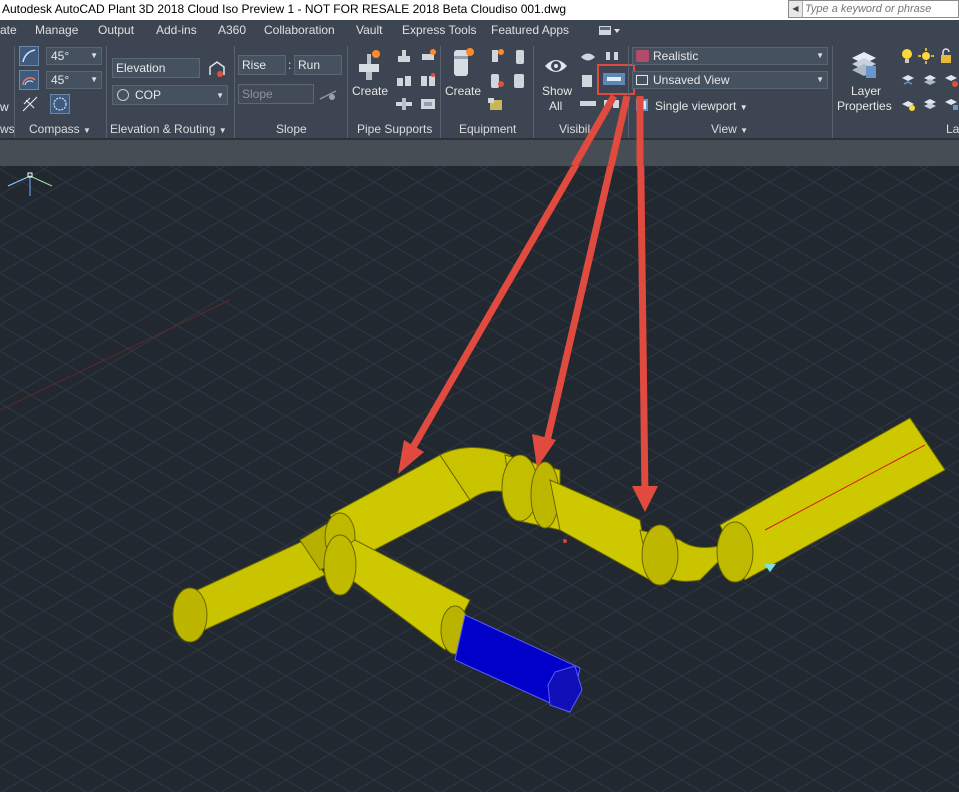  I want to click on rise-field: Rise, so click(262, 65).